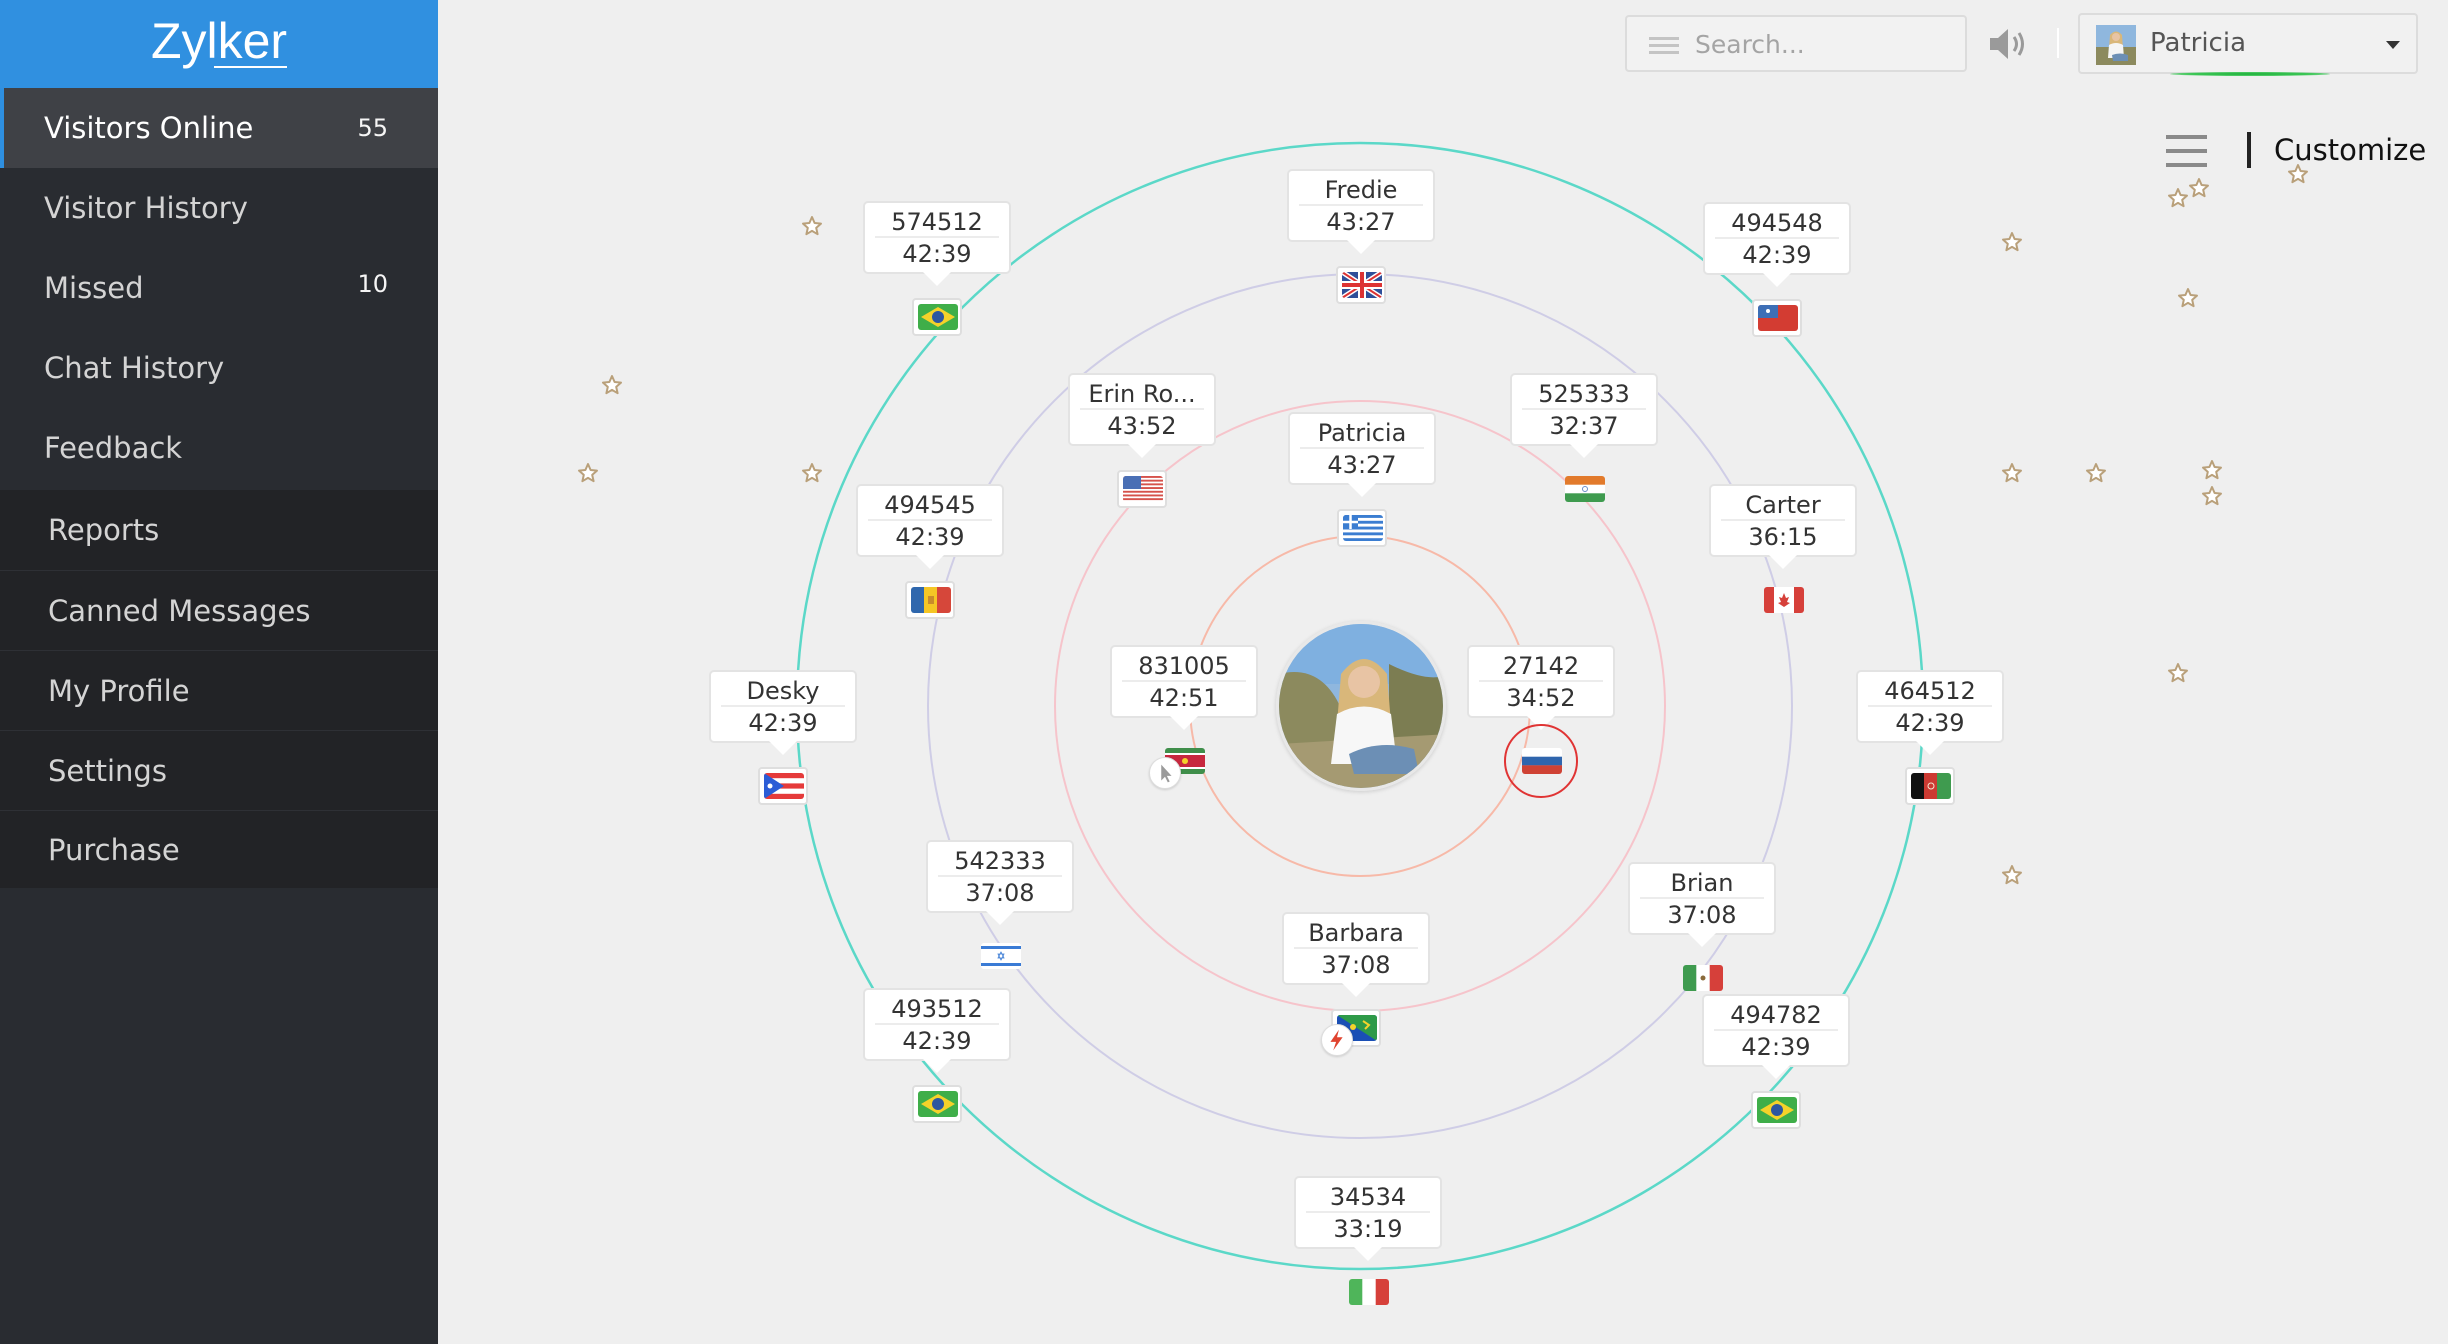  I want to click on flag-il-icon, so click(1001, 956).